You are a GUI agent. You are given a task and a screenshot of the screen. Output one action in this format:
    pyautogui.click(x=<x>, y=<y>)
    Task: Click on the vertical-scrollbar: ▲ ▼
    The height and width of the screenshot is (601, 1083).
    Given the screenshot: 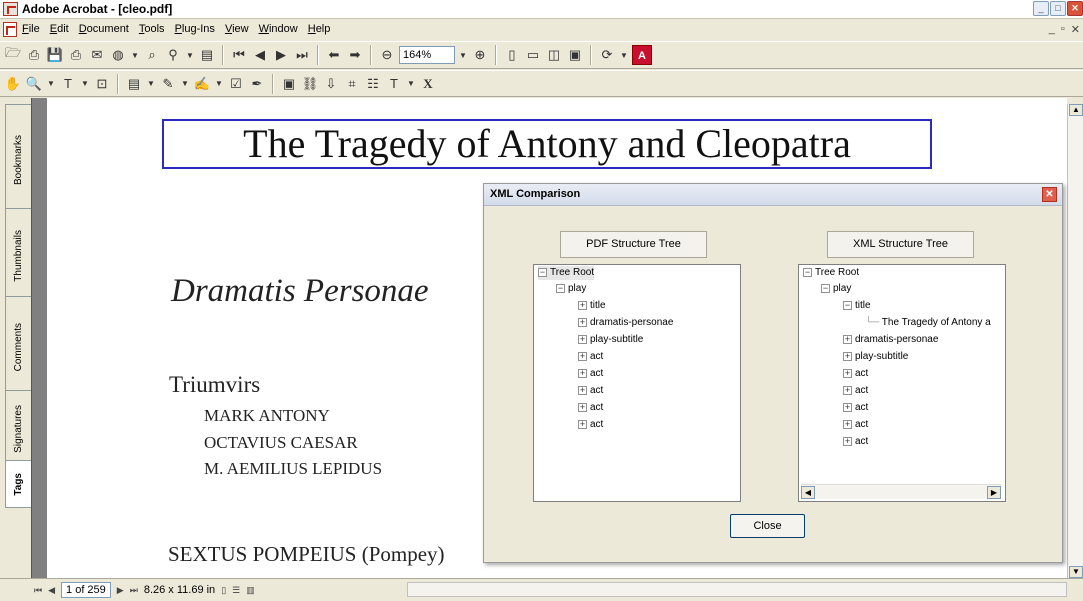 What is the action you would take?
    pyautogui.click(x=1075, y=341)
    